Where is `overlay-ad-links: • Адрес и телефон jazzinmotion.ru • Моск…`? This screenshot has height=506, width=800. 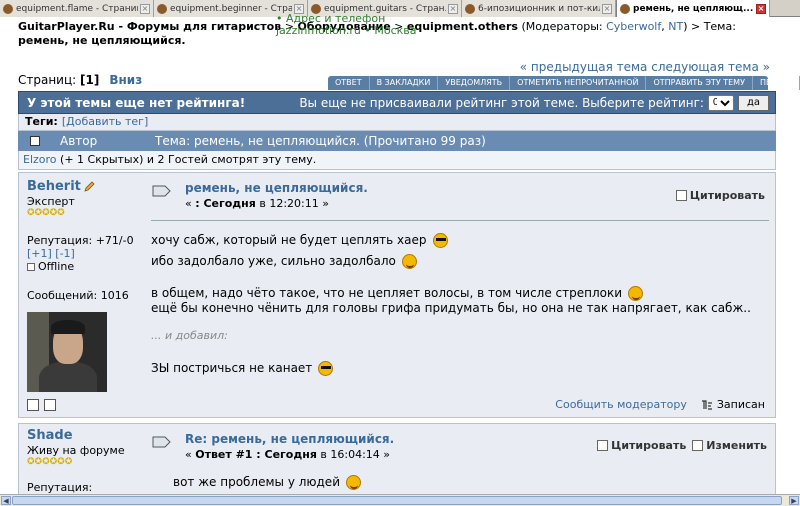 overlay-ad-links: • Адрес и телефон jazzinmotion.ru • Моск… is located at coordinates (346, 25).